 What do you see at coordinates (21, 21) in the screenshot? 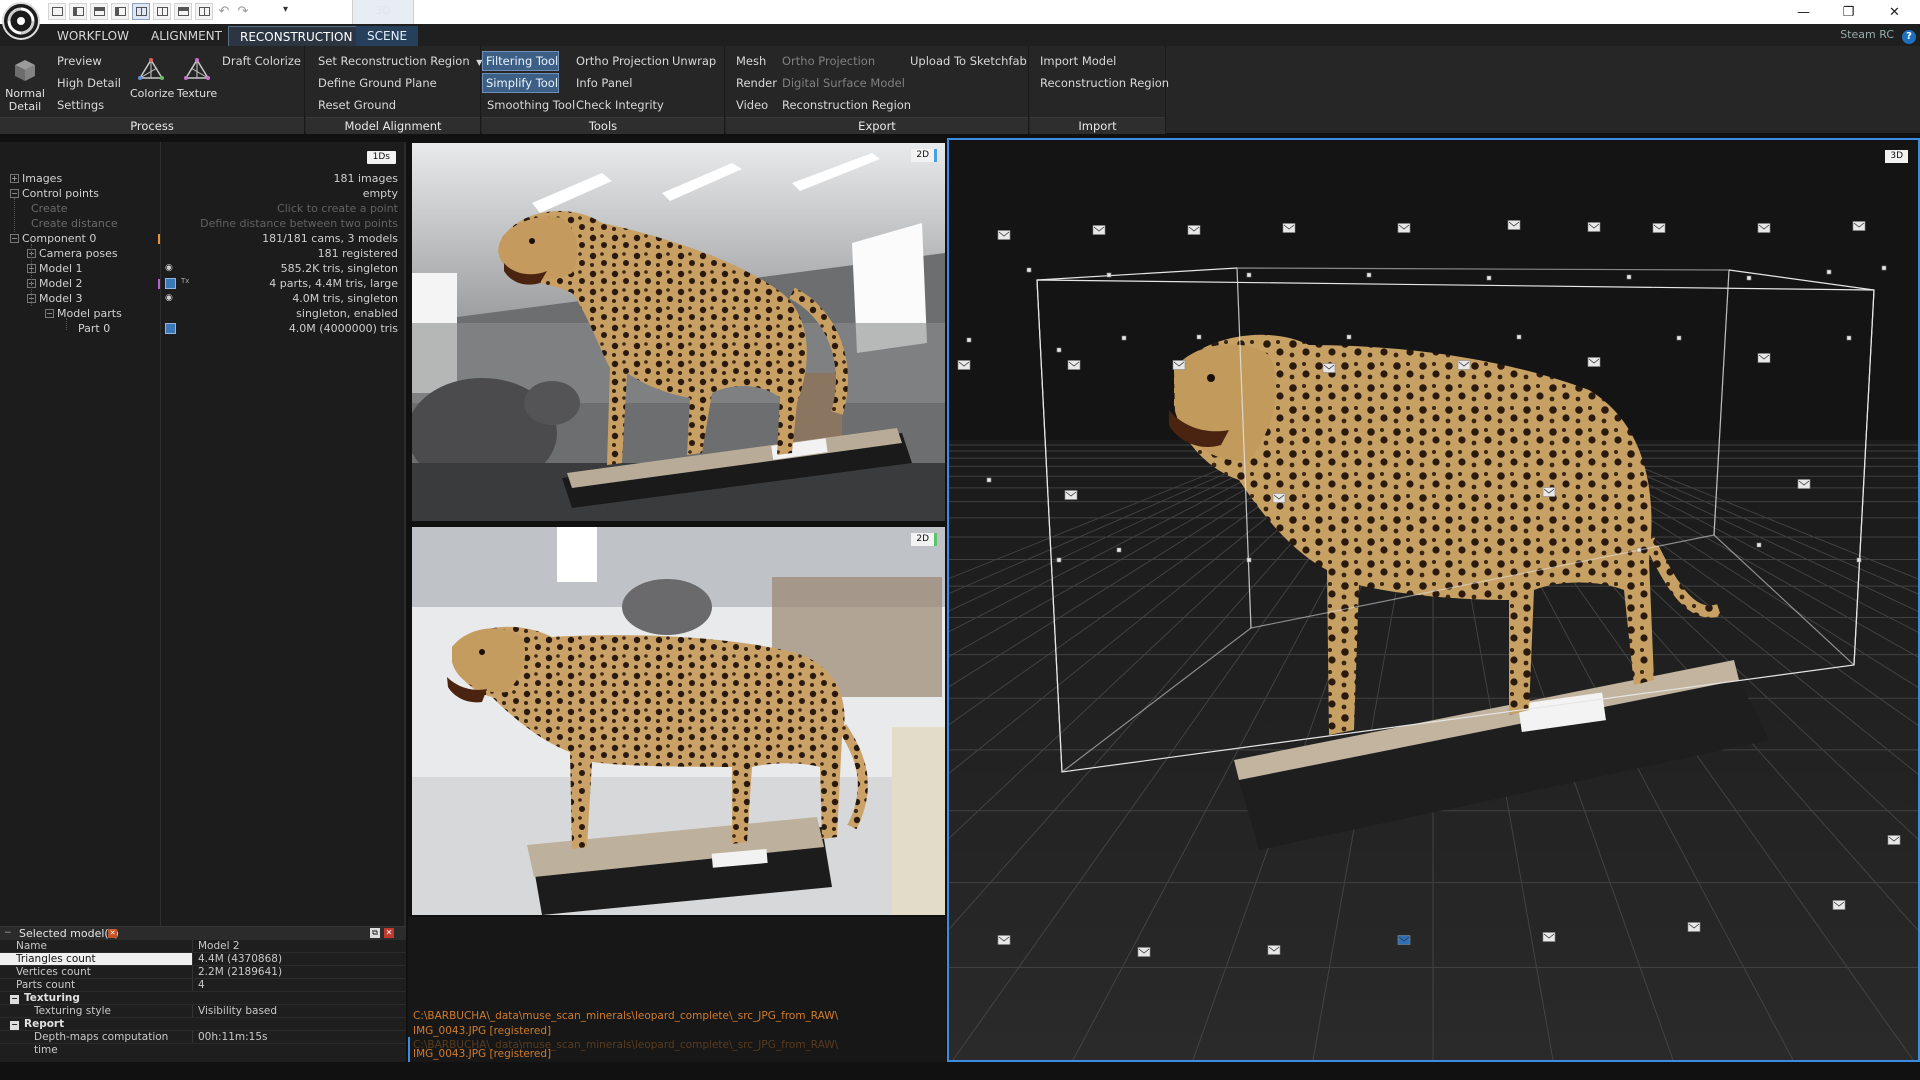
I see `app-logo` at bounding box center [21, 21].